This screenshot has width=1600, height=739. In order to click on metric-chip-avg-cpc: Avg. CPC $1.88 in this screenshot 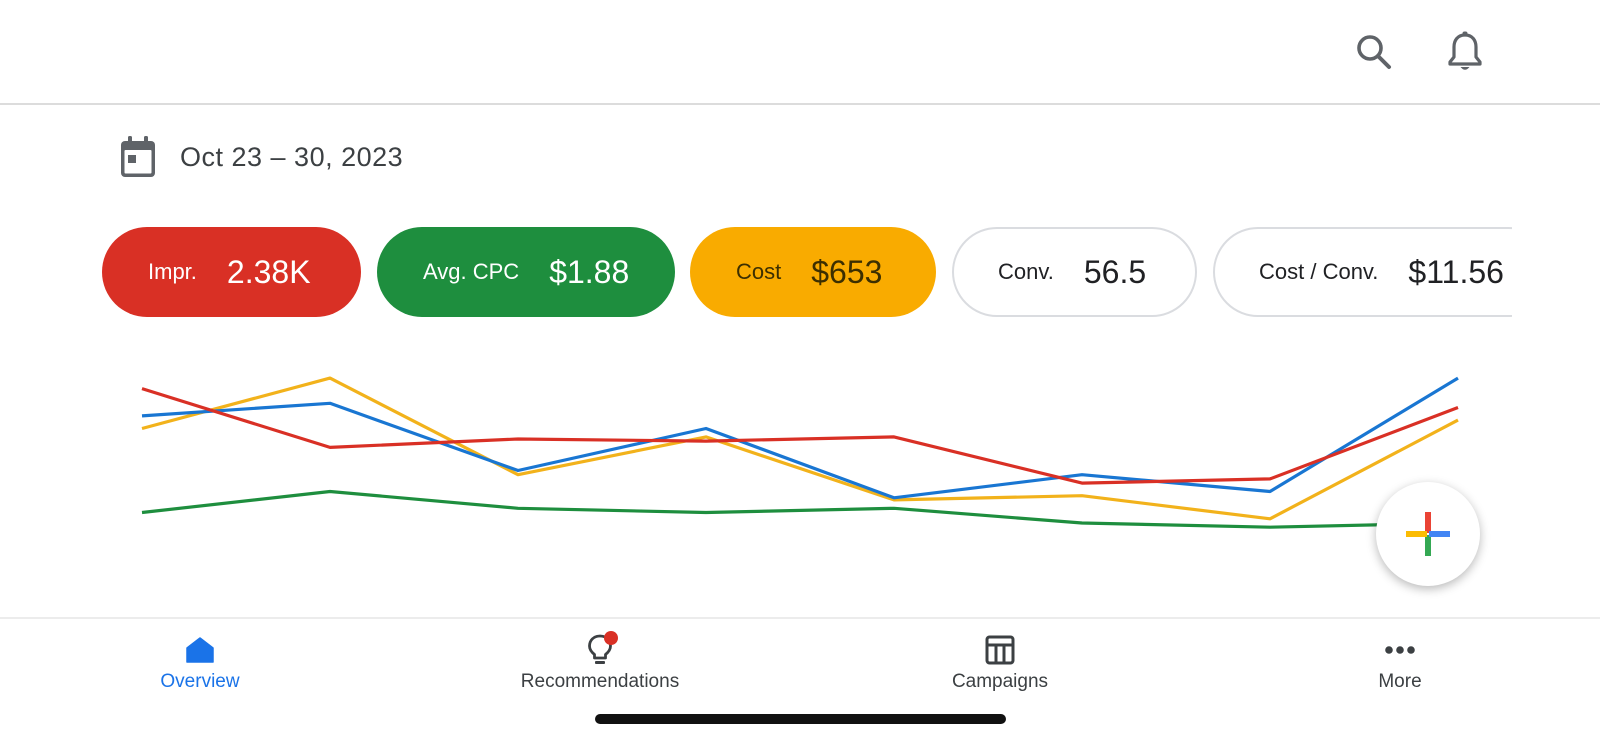, I will do `click(526, 272)`.